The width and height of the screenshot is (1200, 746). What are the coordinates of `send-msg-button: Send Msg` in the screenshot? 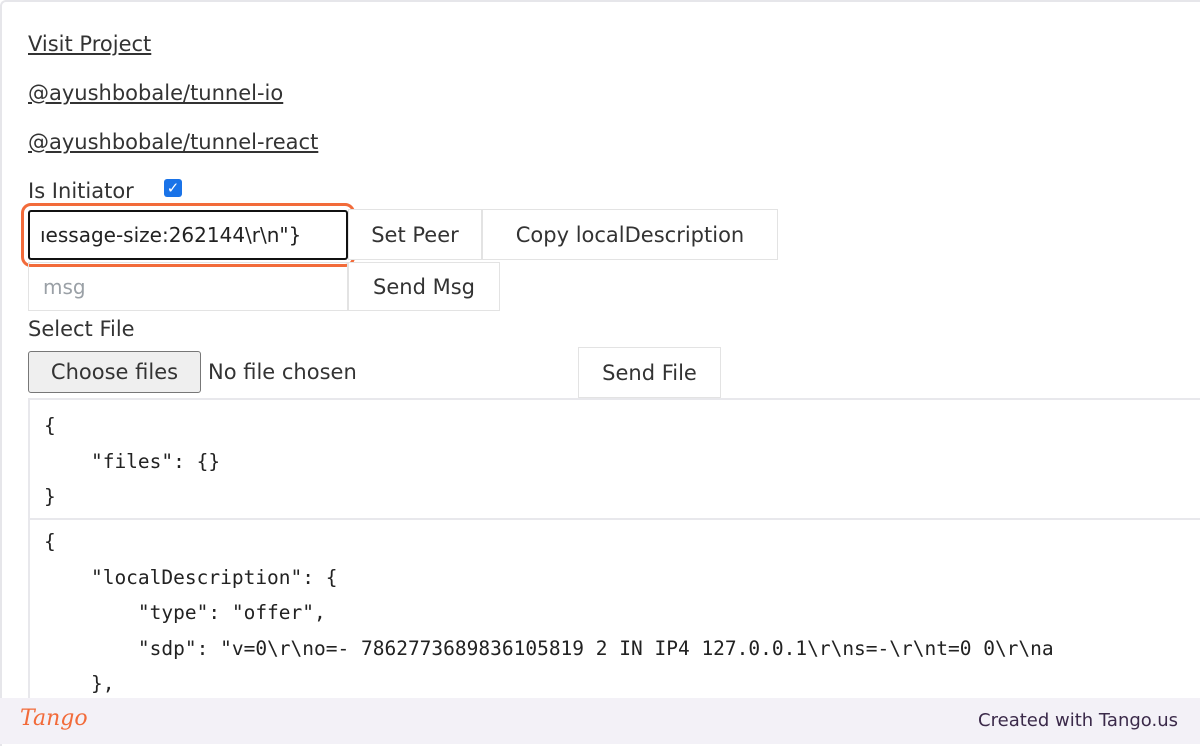 It's located at (424, 286).